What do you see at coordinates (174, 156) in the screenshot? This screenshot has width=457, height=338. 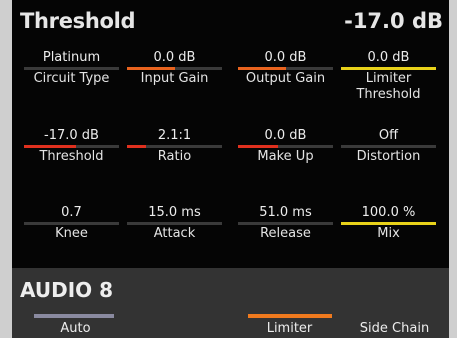 I see `param-label: Ratio` at bounding box center [174, 156].